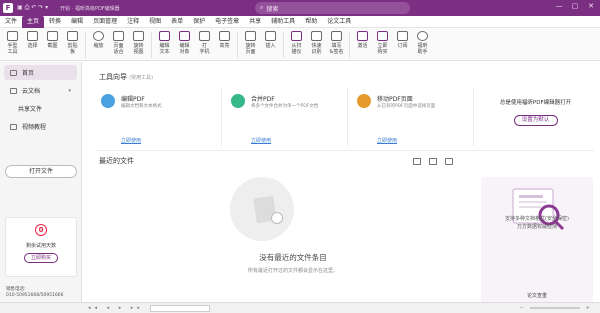 This screenshot has height=313, width=600. What do you see at coordinates (41, 171) in the screenshot?
I see `open-file-button: 打开文件` at bounding box center [41, 171].